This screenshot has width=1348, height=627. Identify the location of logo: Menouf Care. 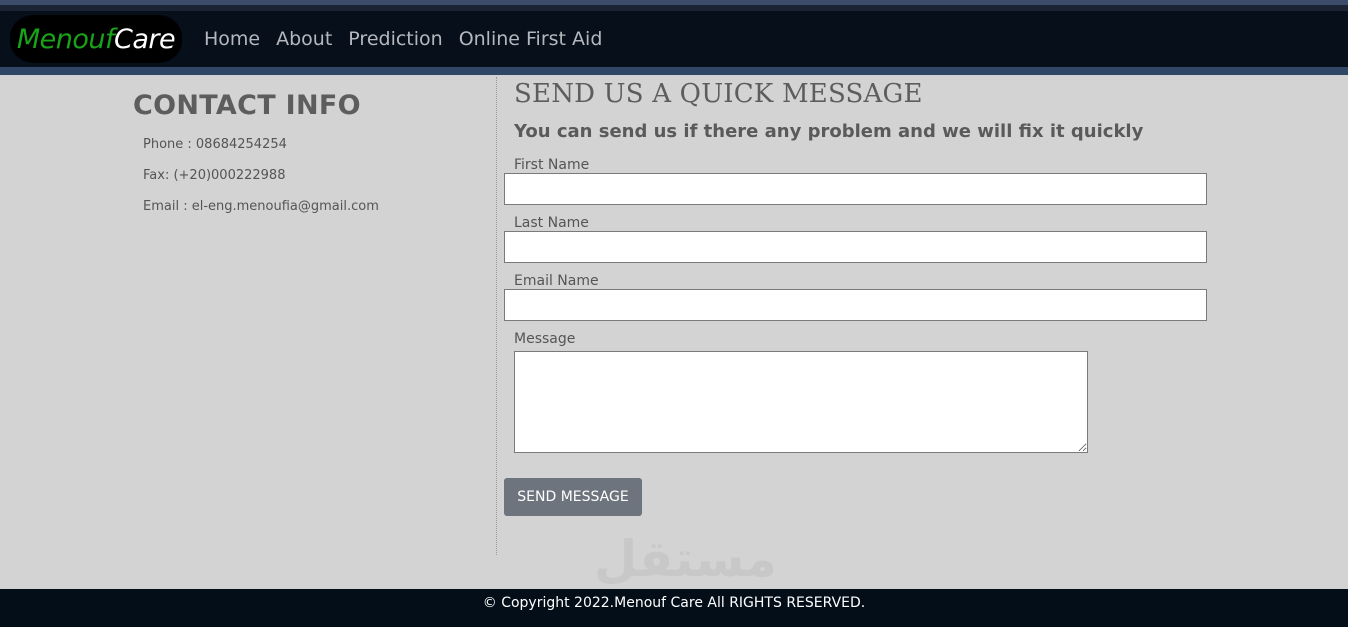
(96, 39).